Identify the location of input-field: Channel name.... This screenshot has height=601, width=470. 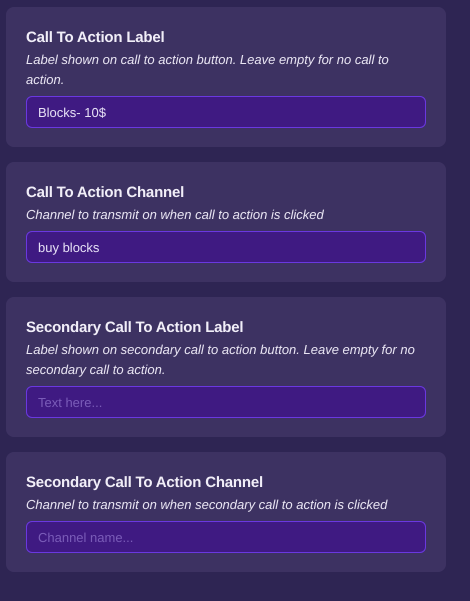
(226, 537).